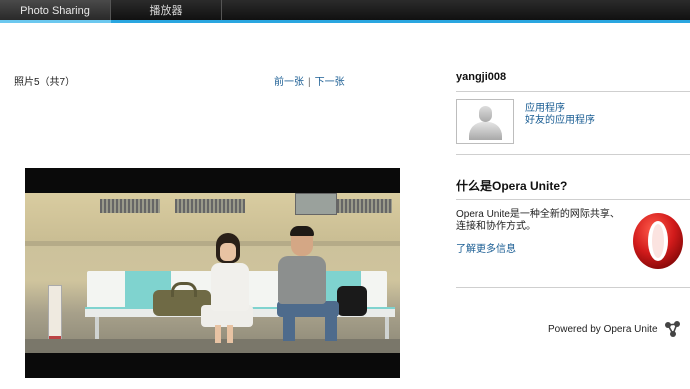  I want to click on scene-signpost, so click(55, 315).